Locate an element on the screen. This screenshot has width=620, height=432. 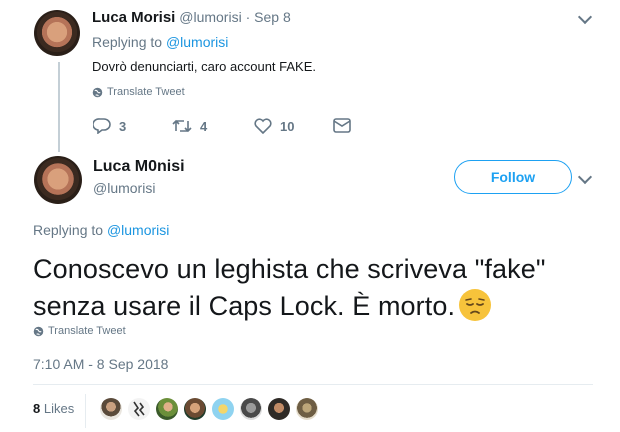
reply-translate: Translate Tweet is located at coordinates (138, 92).